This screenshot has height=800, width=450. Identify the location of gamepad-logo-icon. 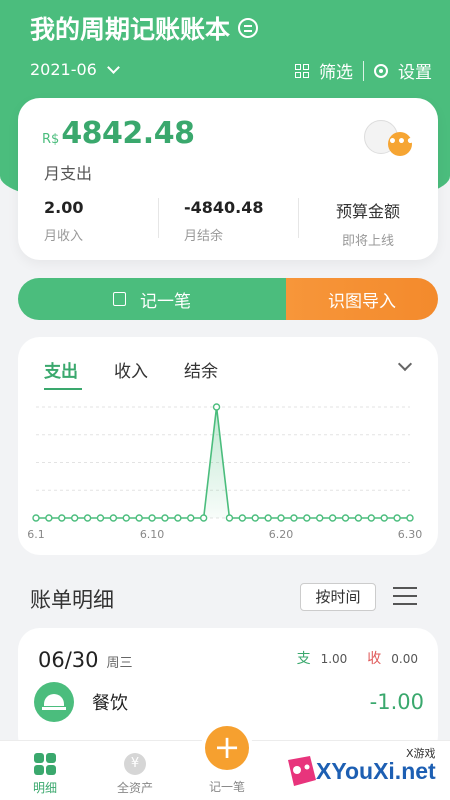
(302, 771).